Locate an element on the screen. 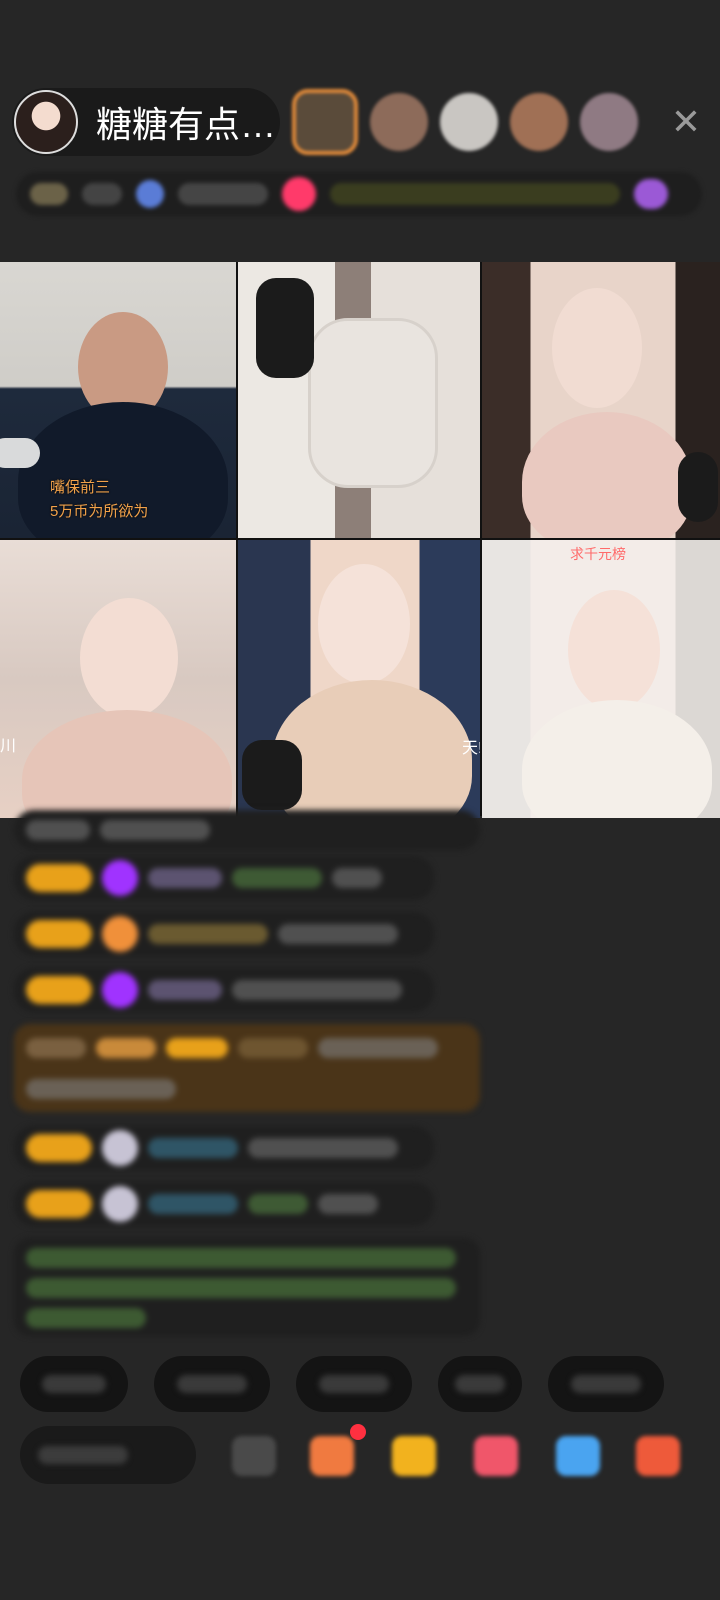 This screenshot has height=1600, width=720. video-tile-6: 求千元榜 is located at coordinates (601, 679).